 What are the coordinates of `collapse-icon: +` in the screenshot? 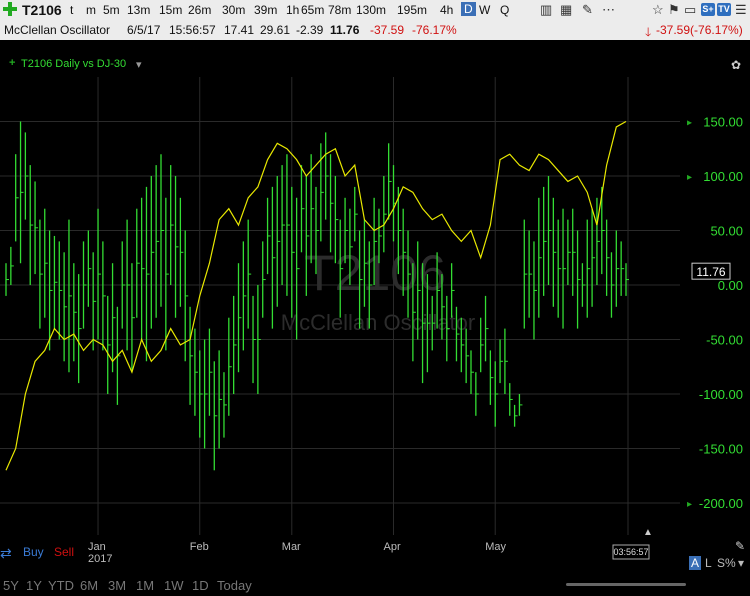 It's located at (12, 63).